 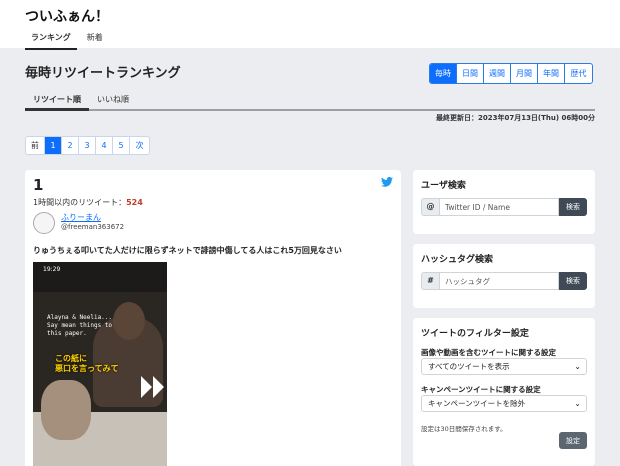 What do you see at coordinates (70, 145) in the screenshot?
I see `page-2: 2` at bounding box center [70, 145].